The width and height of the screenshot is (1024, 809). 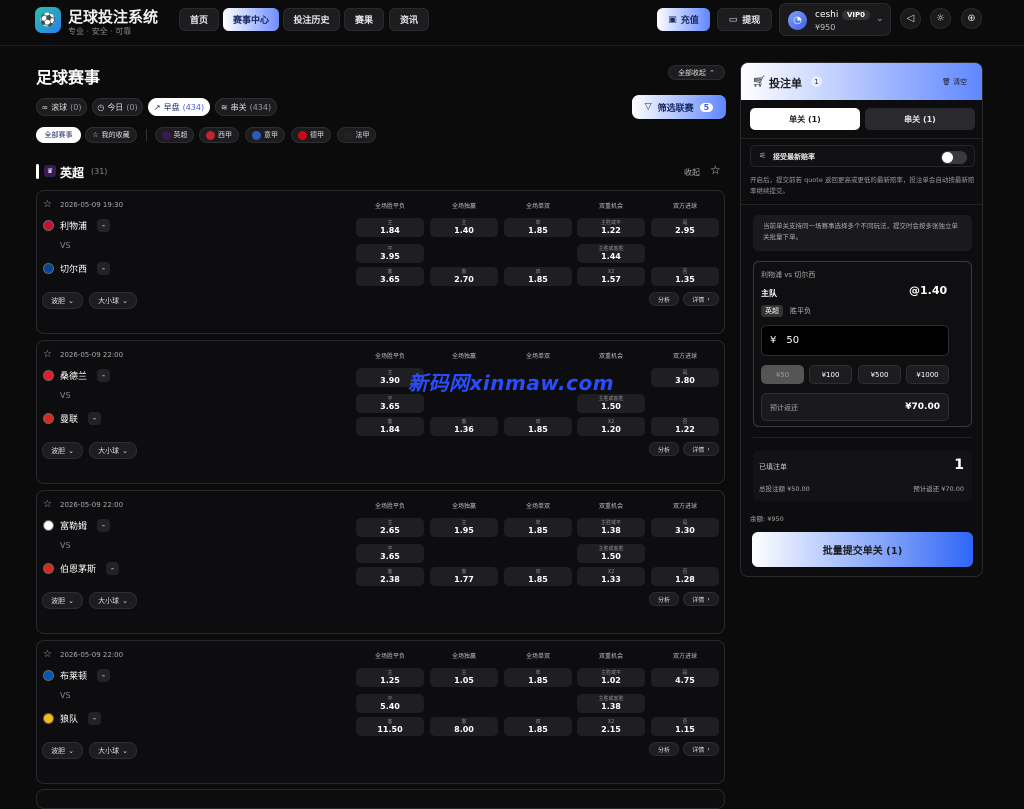 I want to click on odds-cell: 是 3.80, so click(x=685, y=377).